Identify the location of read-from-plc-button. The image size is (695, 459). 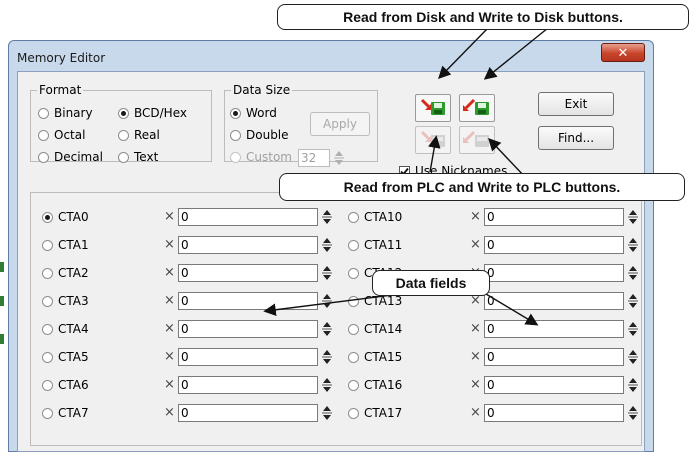
(433, 140).